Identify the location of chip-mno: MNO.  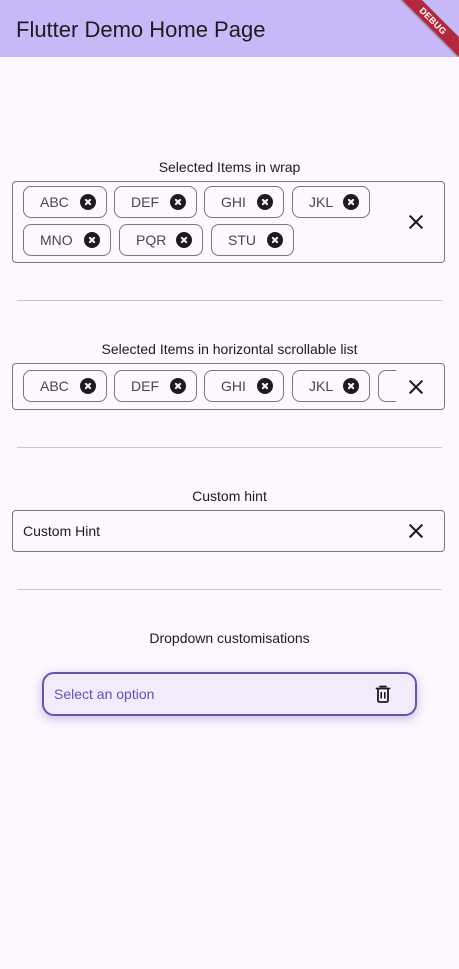
(67, 240).